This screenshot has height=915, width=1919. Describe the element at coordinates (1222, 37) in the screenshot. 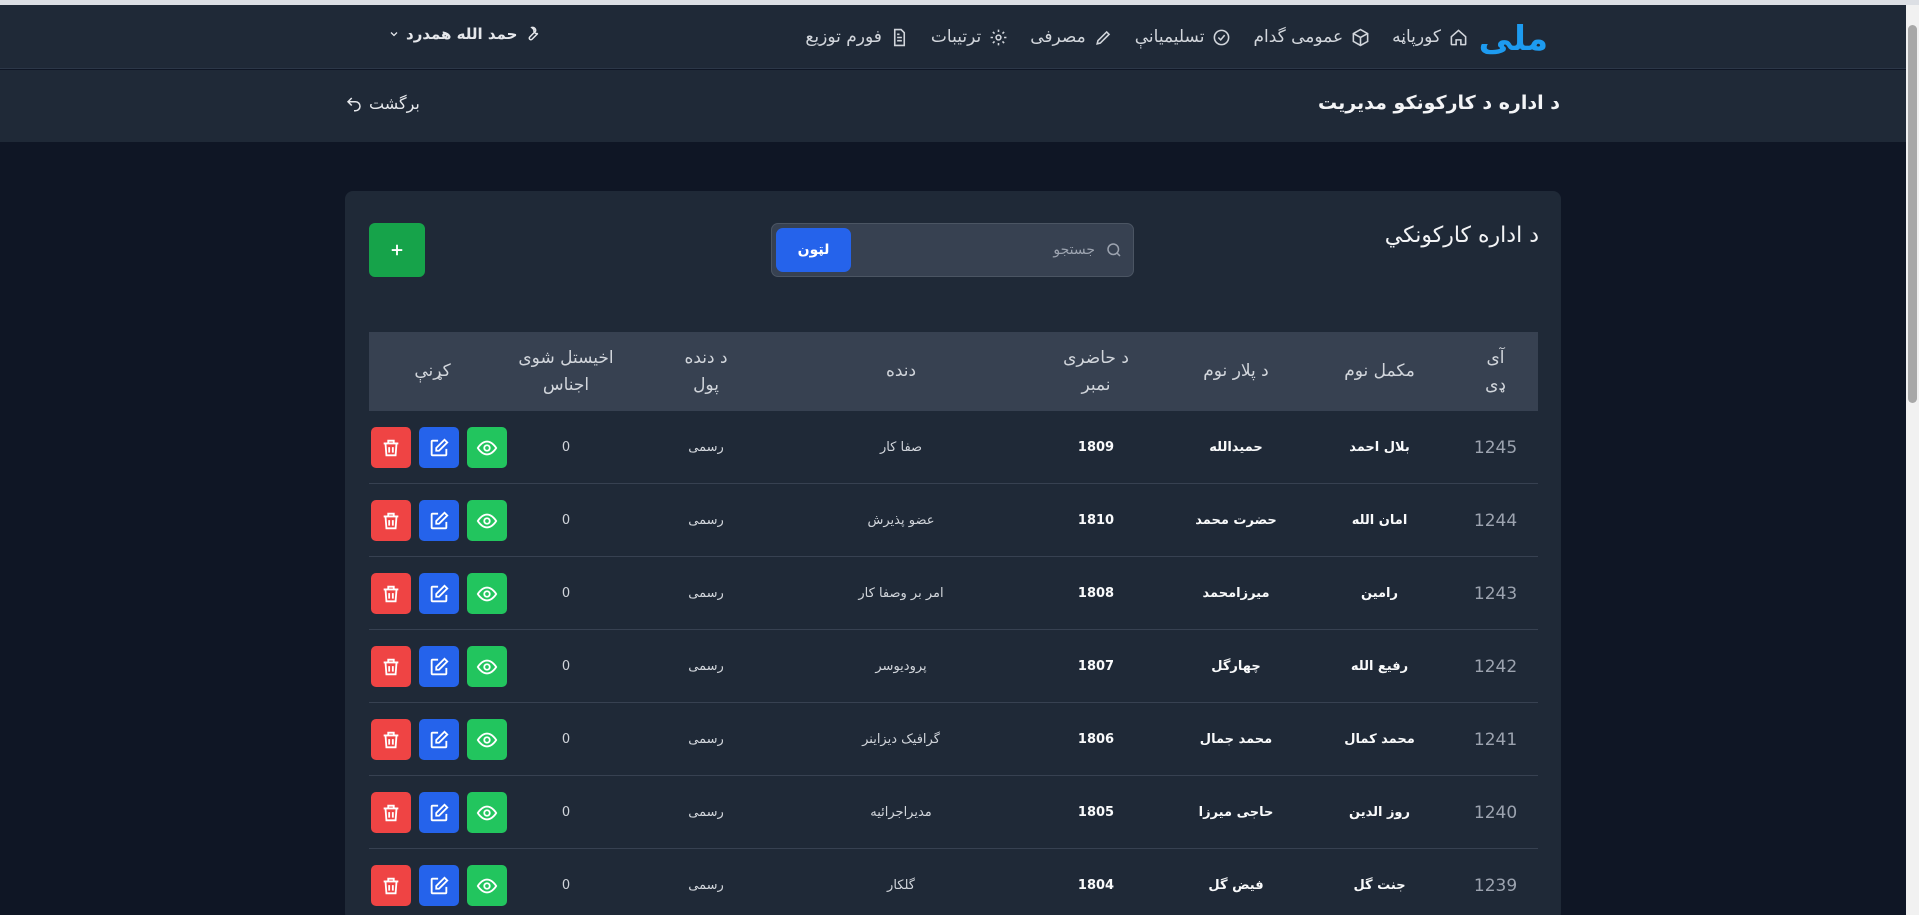

I see `check-circle-icon` at that location.